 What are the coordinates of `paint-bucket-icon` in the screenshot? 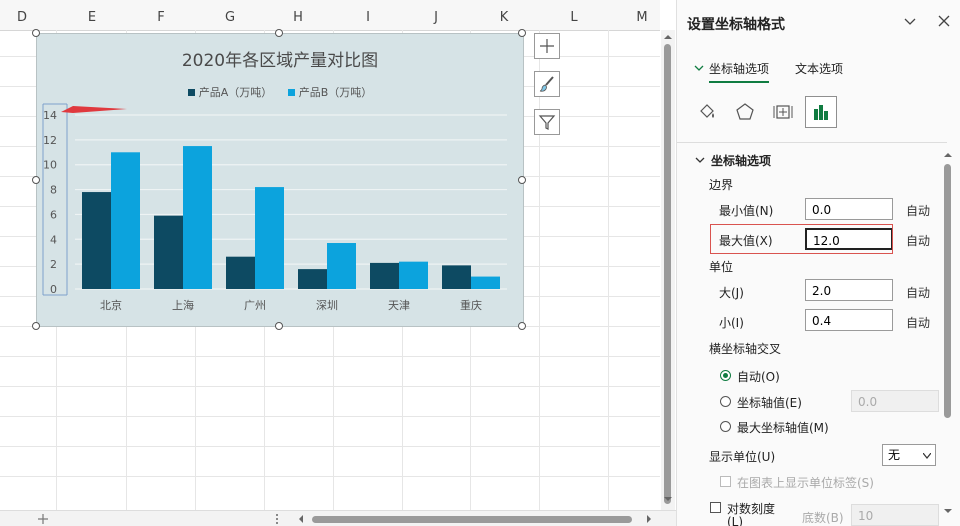 It's located at (707, 111).